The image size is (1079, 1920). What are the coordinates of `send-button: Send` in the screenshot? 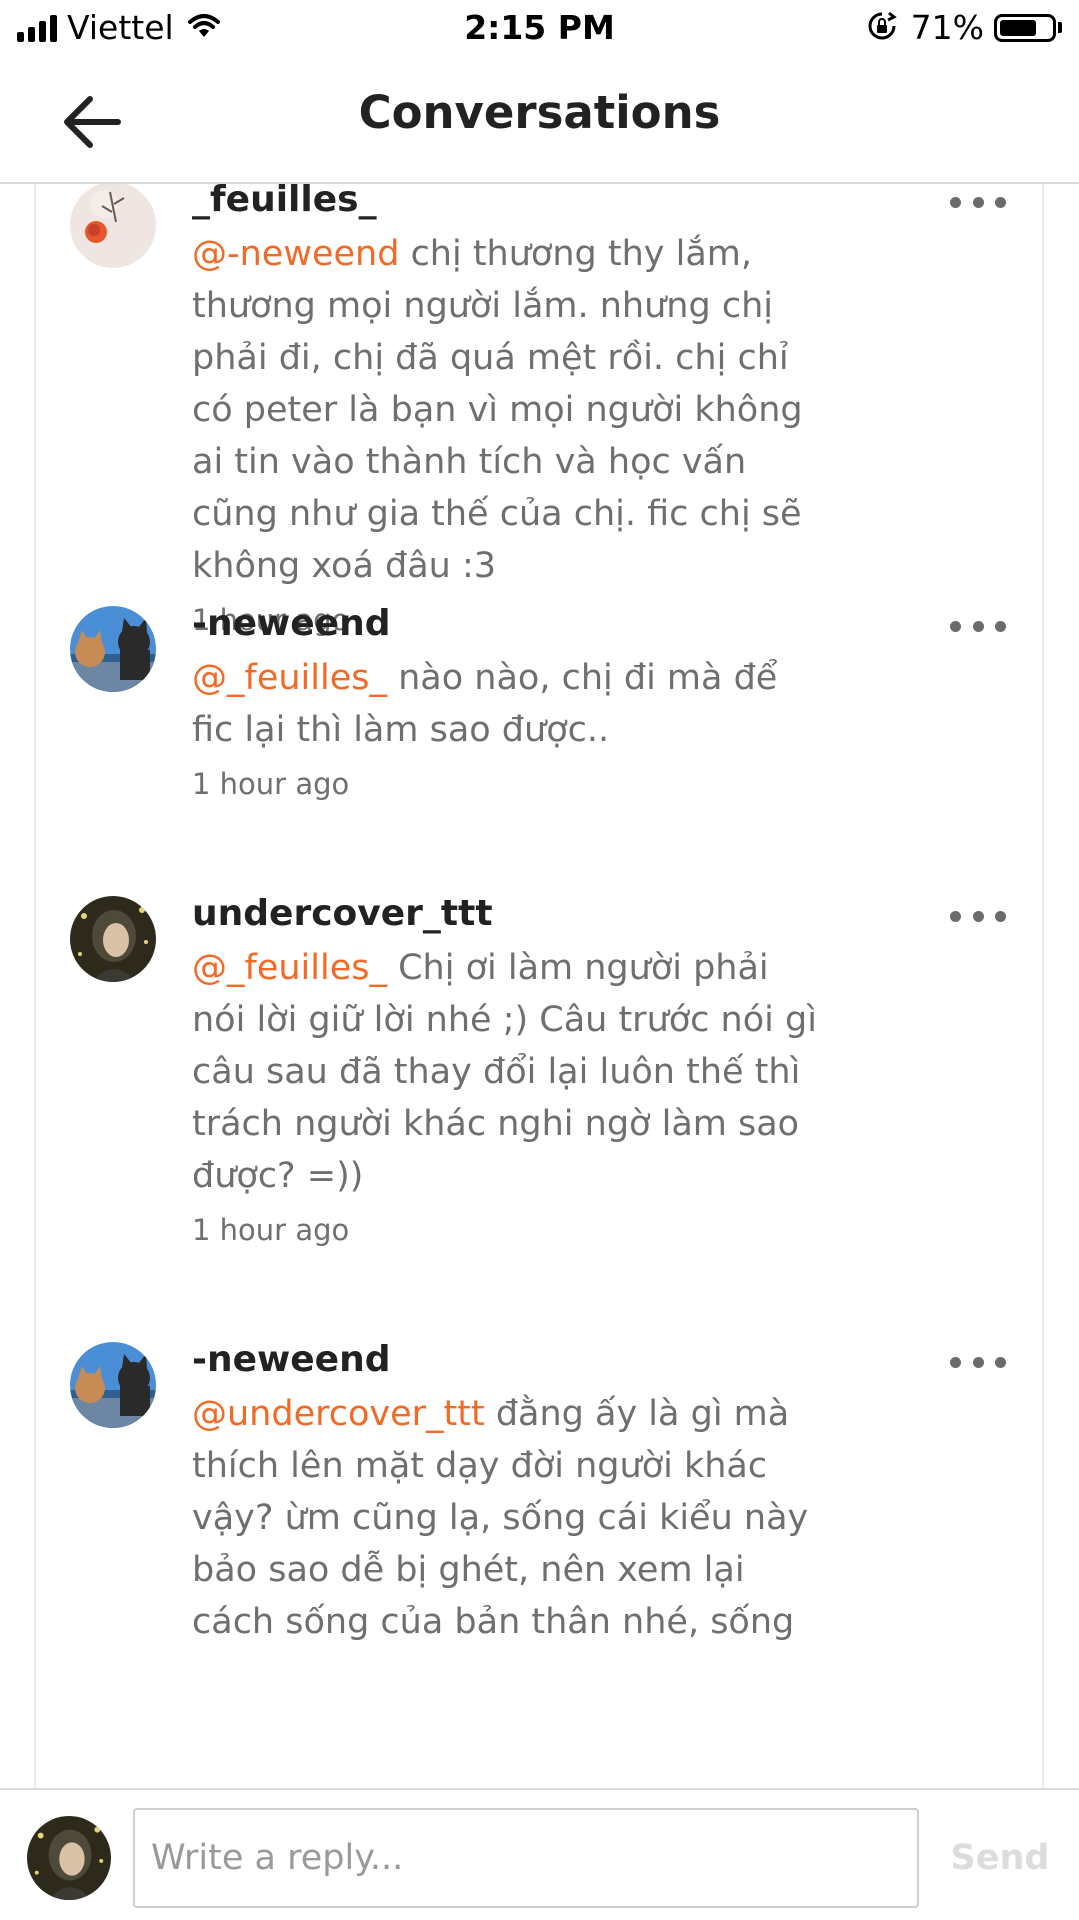 It's located at (1000, 1858).